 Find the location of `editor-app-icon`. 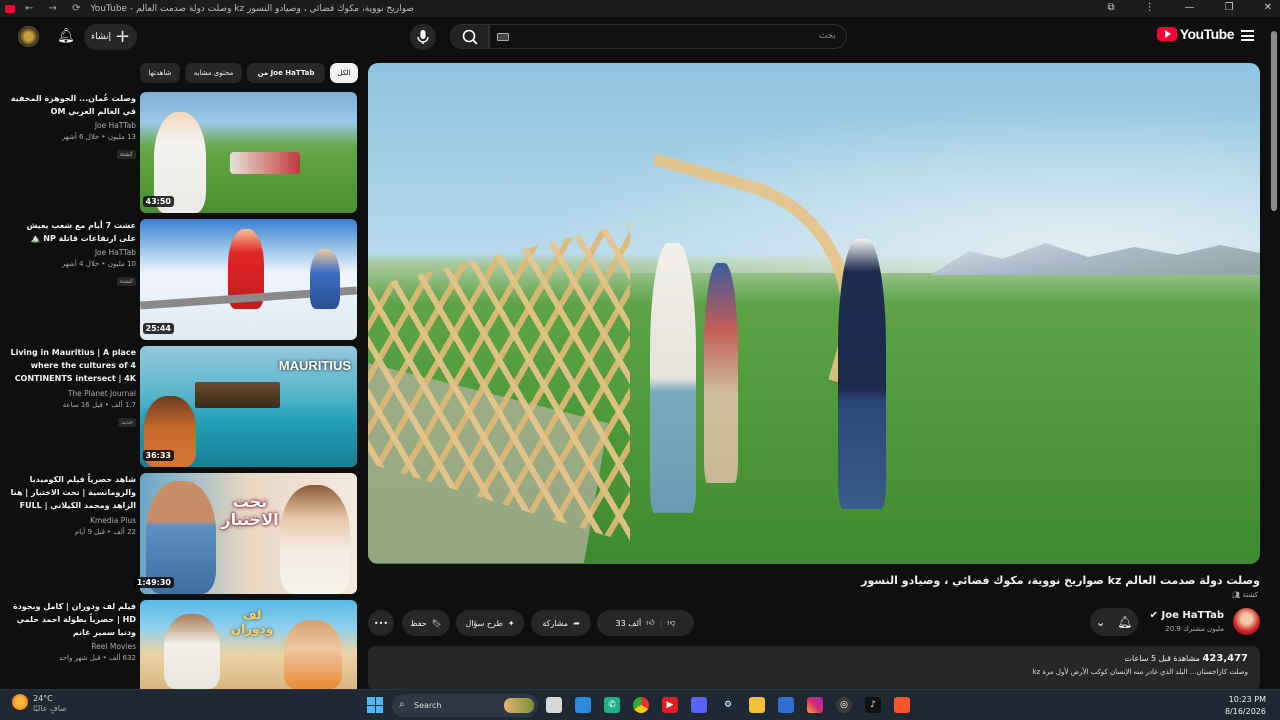

editor-app-icon is located at coordinates (786, 705).